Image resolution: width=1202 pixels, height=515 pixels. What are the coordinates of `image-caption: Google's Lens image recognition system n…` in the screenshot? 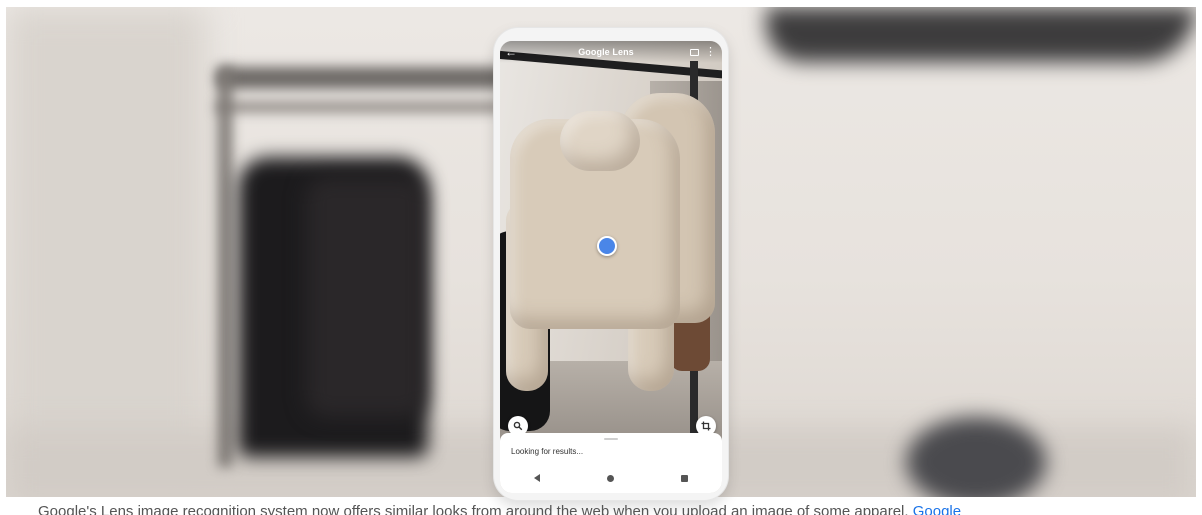 It's located at (598, 509).